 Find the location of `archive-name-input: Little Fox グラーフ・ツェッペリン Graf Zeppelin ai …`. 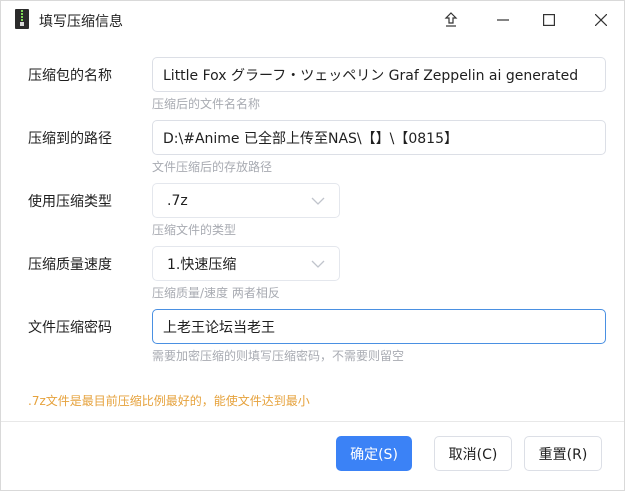

archive-name-input: Little Fox グラーフ・ツェッペリン Graf Zeppelin ai … is located at coordinates (379, 74).